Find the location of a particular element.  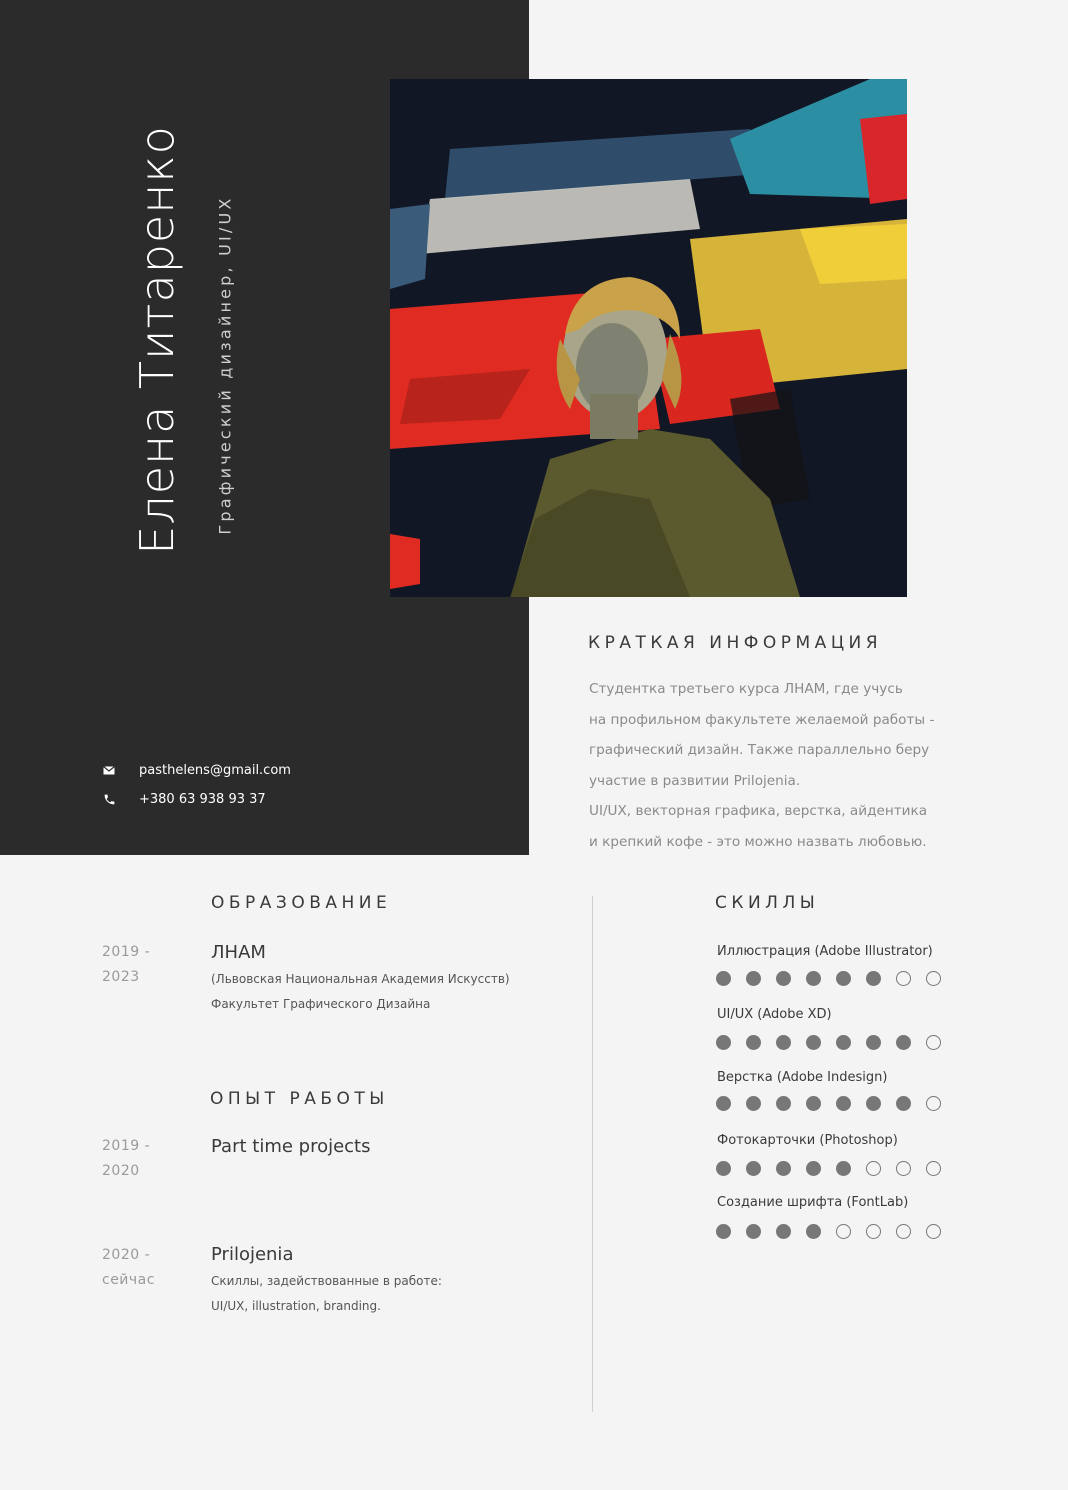

experience-year: 2019 - 2020 is located at coordinates (126, 1159).